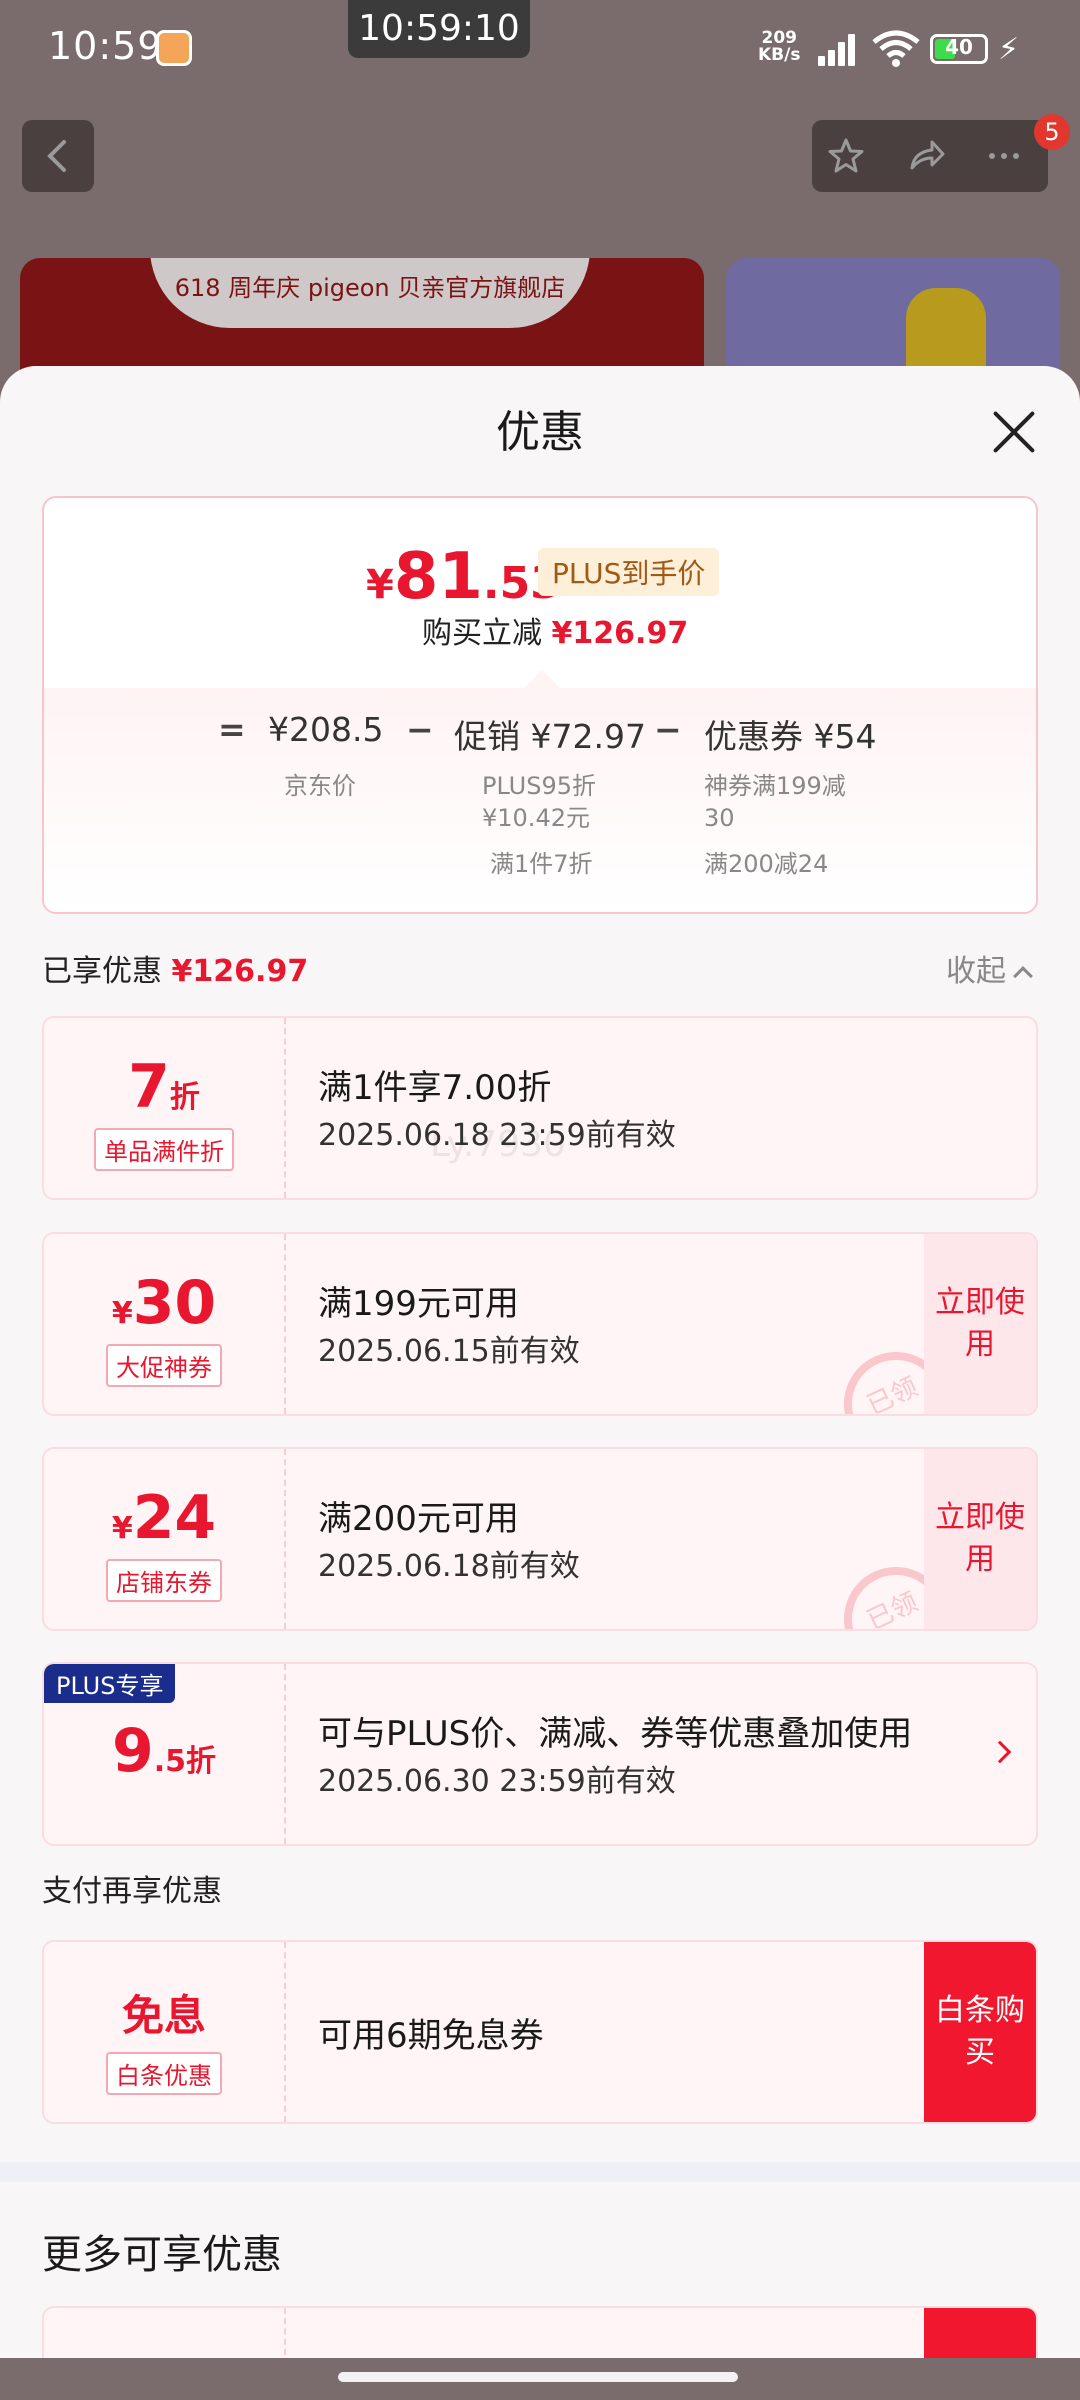 The width and height of the screenshot is (1080, 2400). I want to click on coupon-detail-3: 满200减24, so click(766, 864).